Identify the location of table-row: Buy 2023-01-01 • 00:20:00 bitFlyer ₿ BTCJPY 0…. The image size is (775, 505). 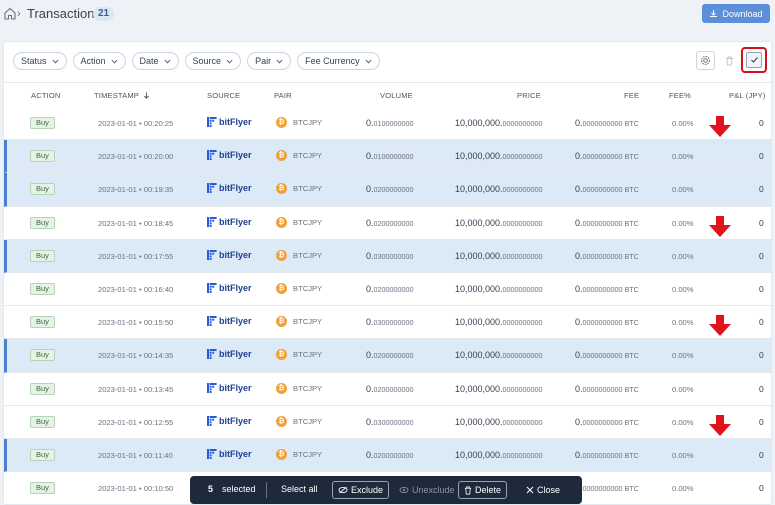
(387, 157).